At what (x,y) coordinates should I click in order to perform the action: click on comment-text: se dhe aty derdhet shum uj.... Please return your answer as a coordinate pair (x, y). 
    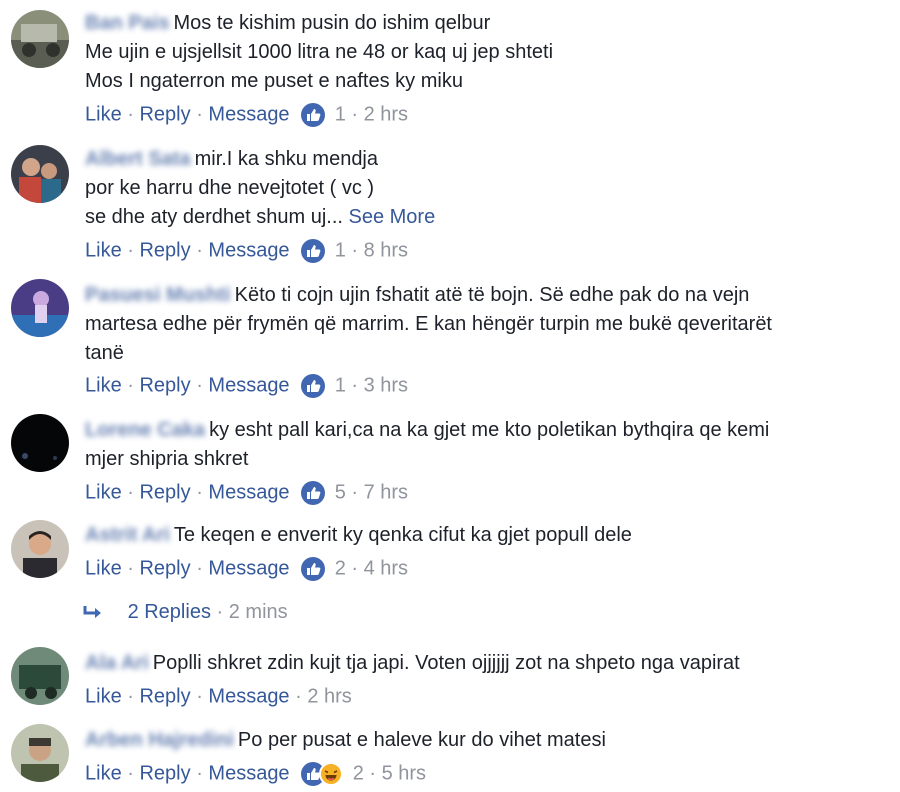
    Looking at the image, I should click on (214, 217).